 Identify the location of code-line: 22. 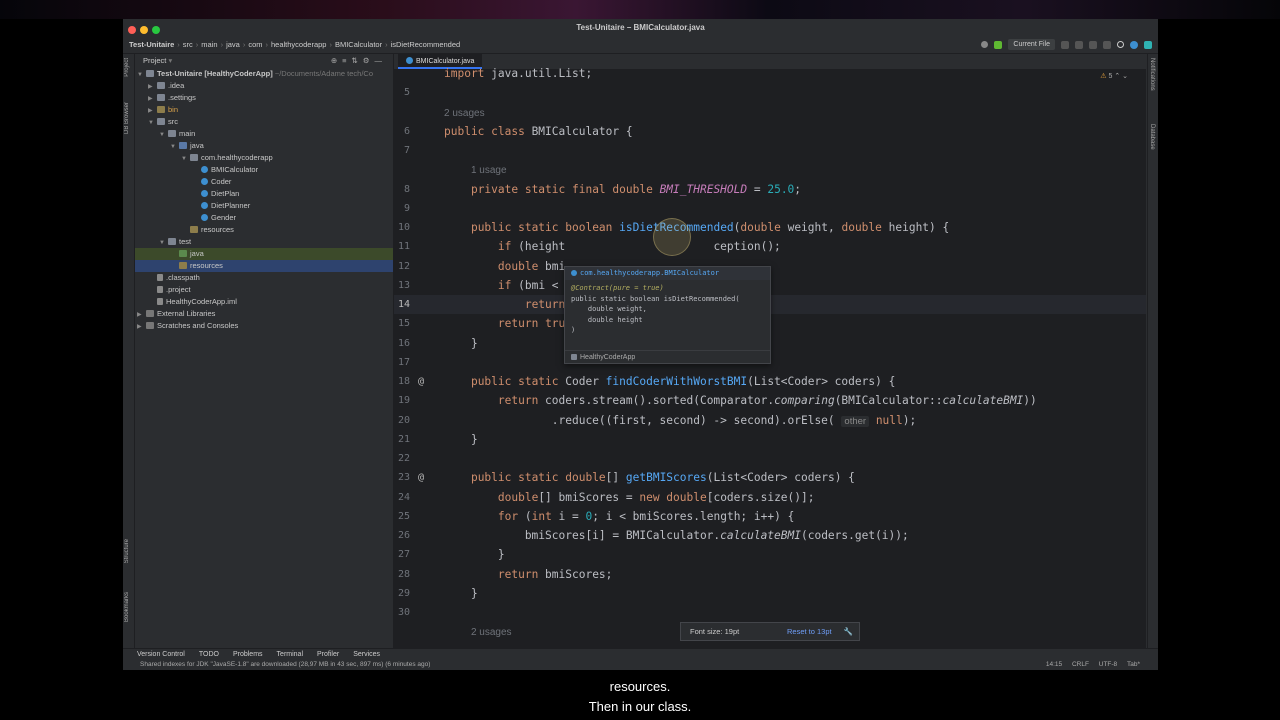
(770, 458).